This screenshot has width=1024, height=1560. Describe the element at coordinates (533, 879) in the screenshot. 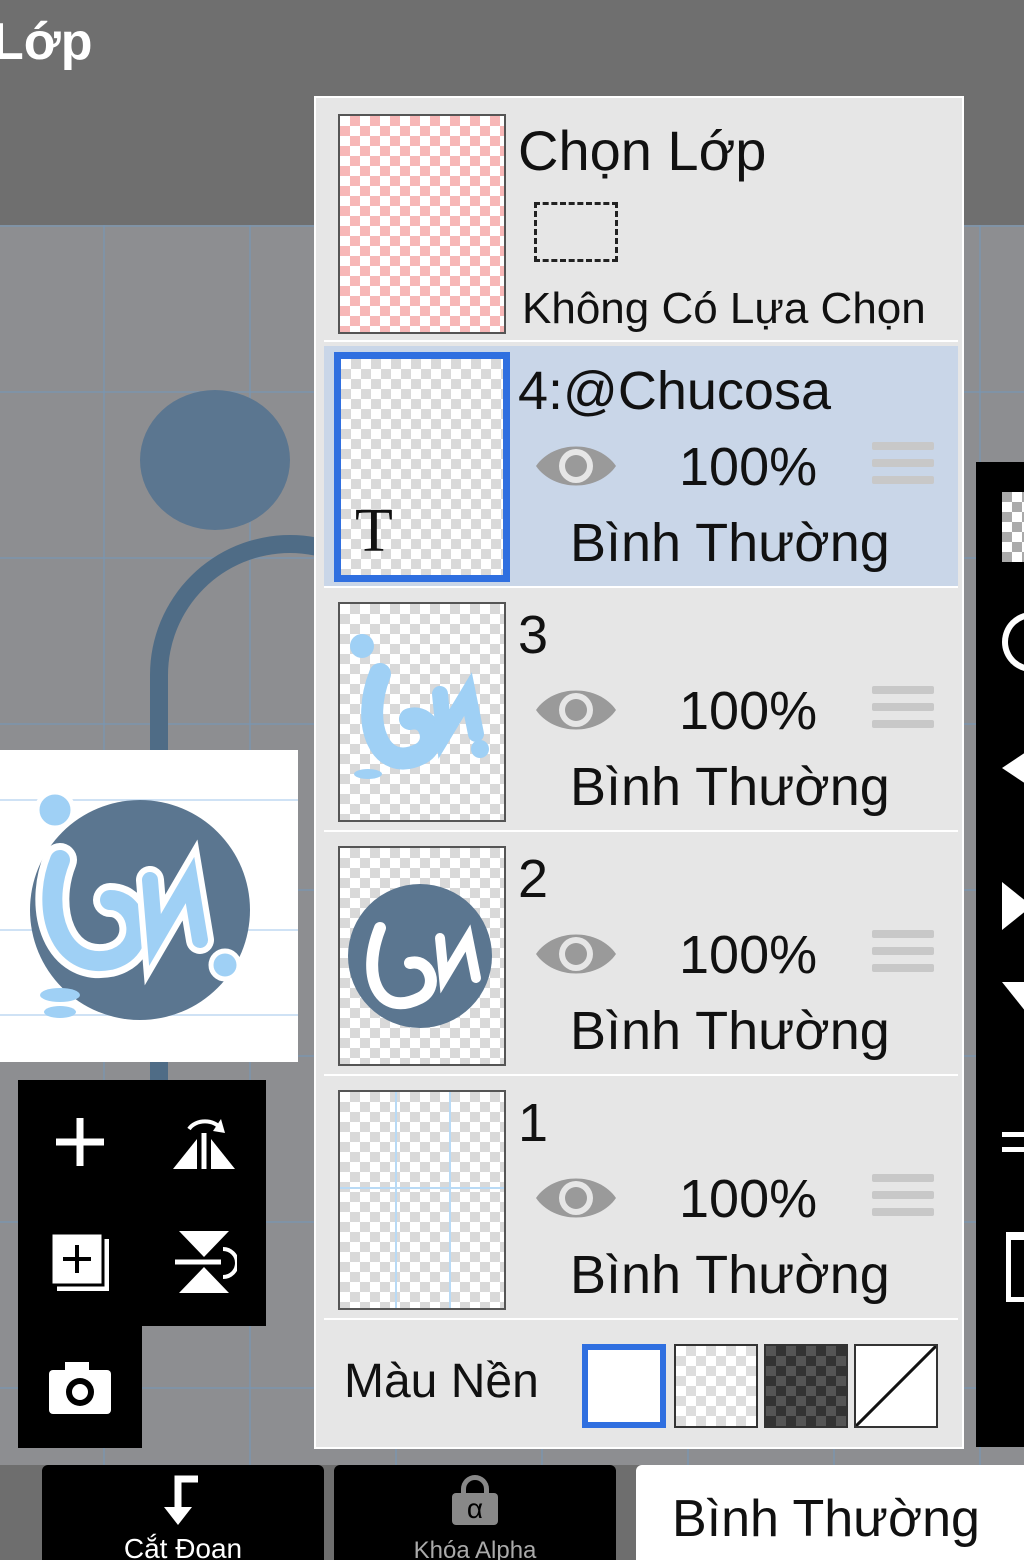

I see `layer-name: 2` at that location.